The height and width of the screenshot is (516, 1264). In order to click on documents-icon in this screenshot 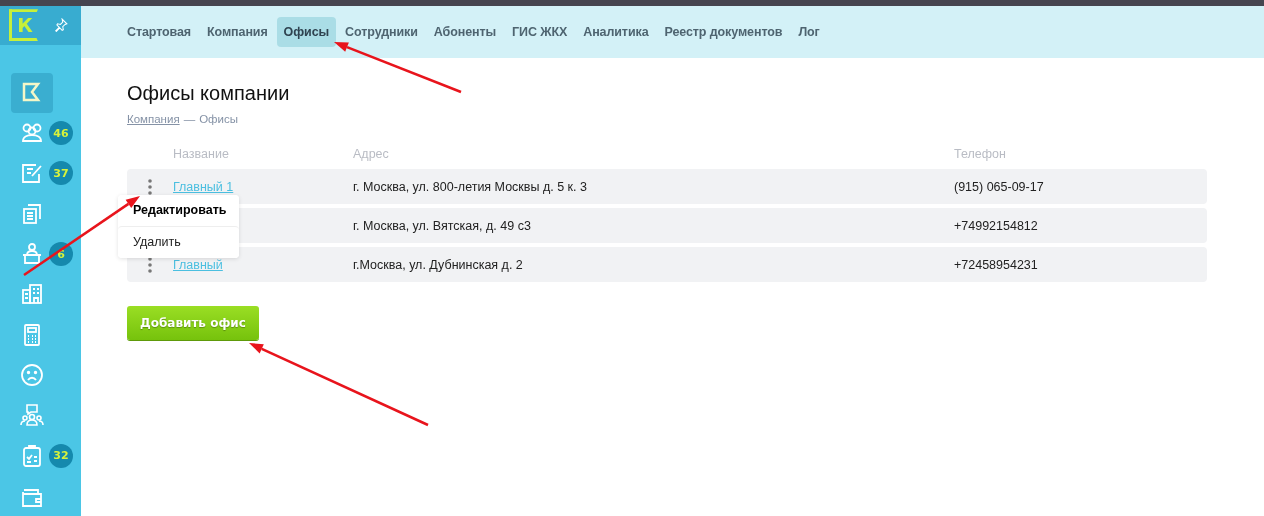, I will do `click(32, 213)`.